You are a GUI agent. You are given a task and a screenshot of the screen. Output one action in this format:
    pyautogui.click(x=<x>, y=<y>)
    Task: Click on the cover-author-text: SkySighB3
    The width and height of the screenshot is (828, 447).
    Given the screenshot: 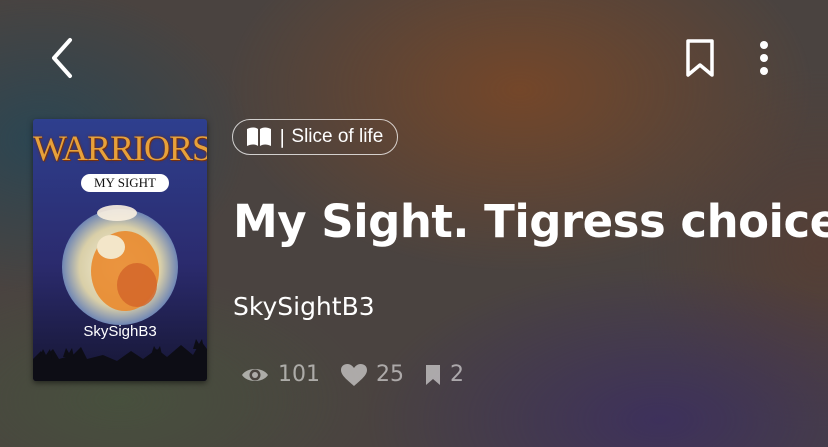 What is the action you would take?
    pyautogui.click(x=120, y=331)
    